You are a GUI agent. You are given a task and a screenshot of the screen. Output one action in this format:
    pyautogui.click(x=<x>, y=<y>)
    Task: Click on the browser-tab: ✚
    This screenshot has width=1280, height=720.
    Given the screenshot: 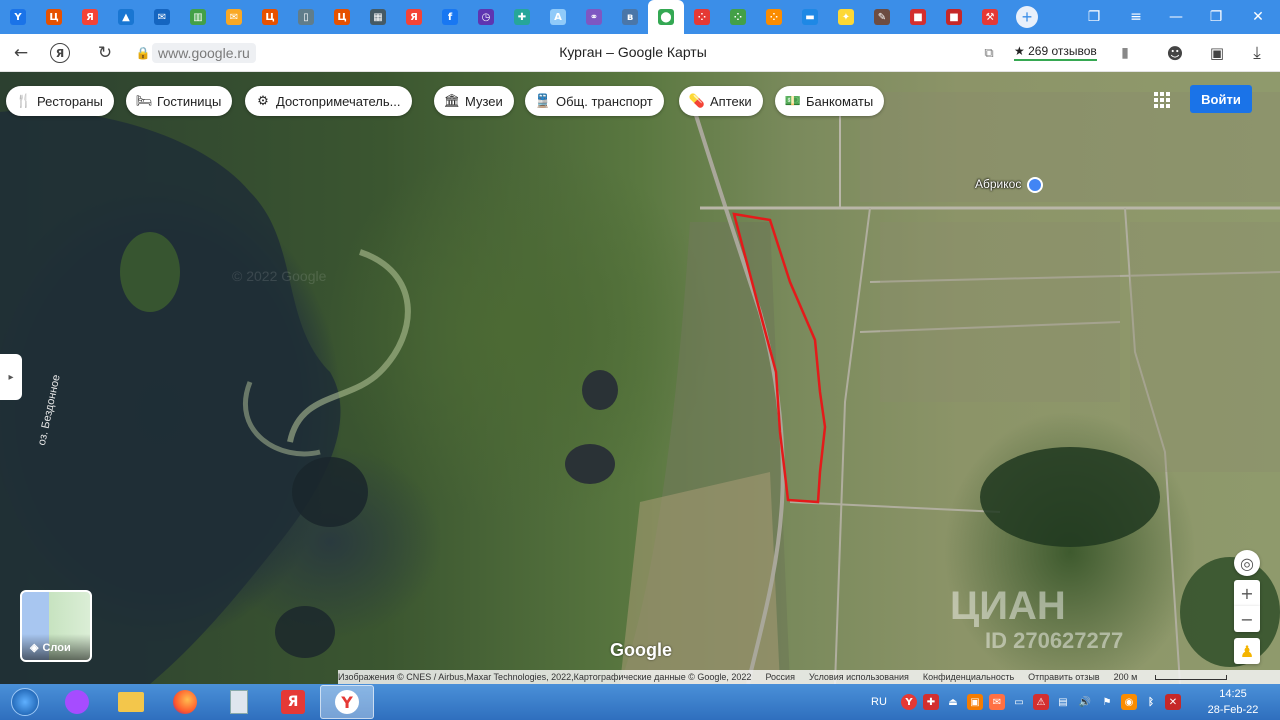 What is the action you would take?
    pyautogui.click(x=522, y=17)
    